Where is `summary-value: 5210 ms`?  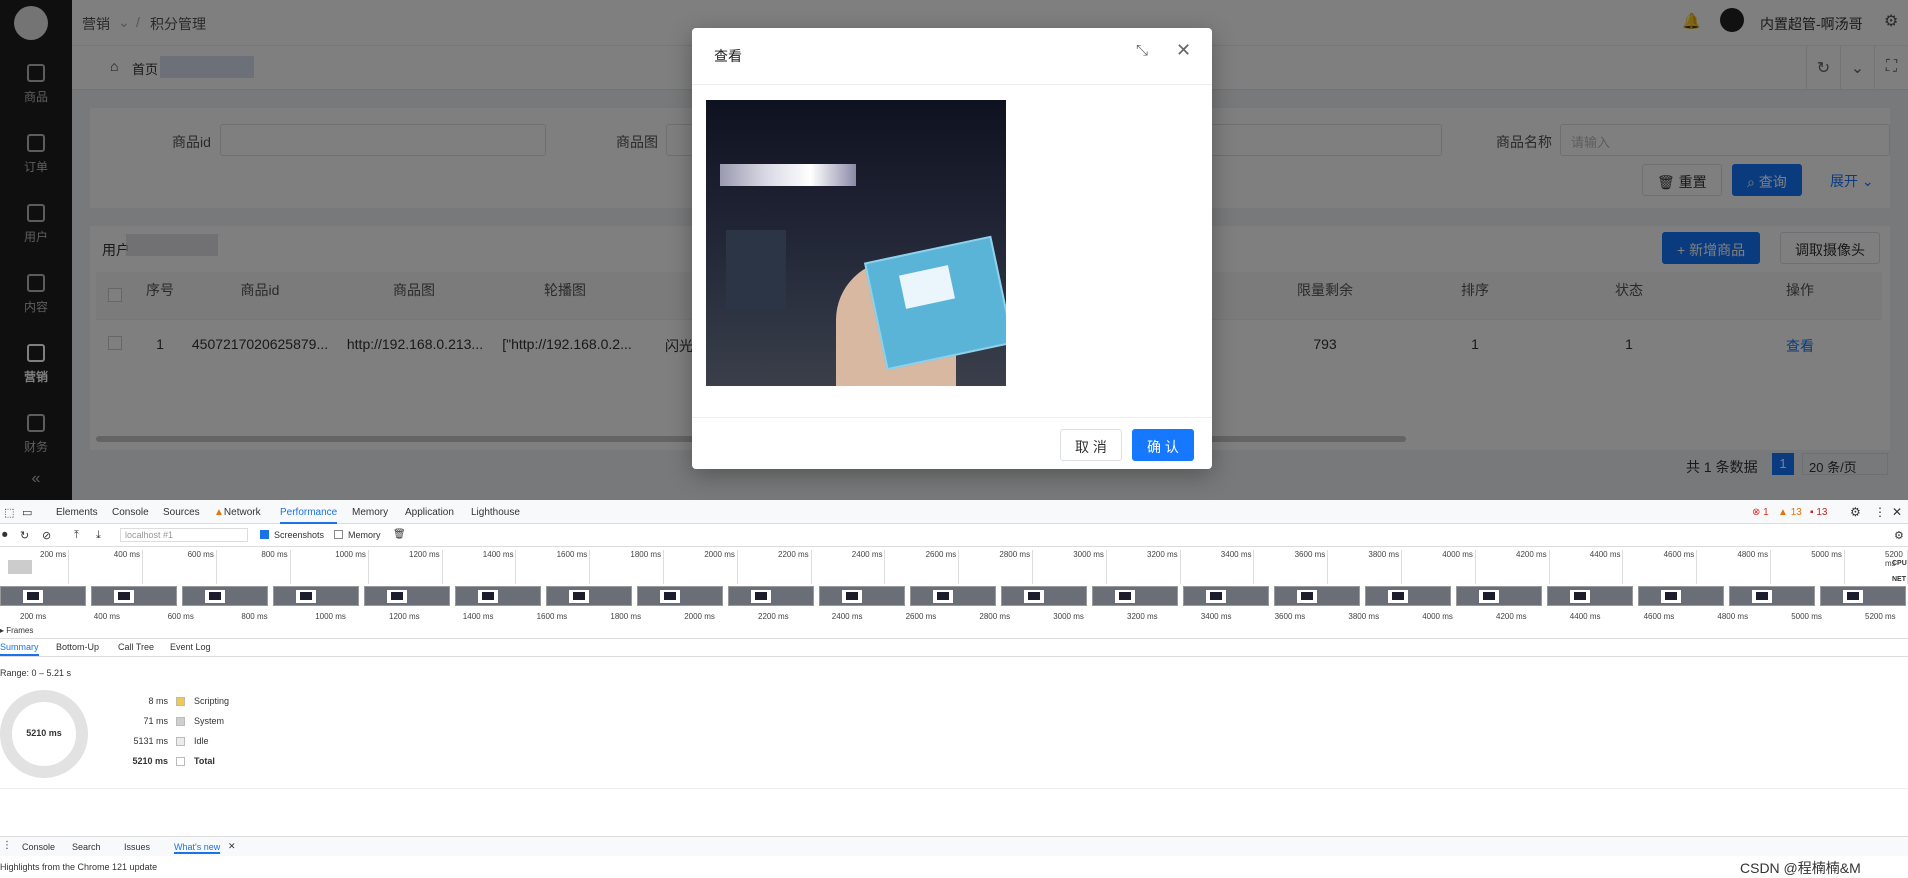 summary-value: 5210 ms is located at coordinates (150, 761).